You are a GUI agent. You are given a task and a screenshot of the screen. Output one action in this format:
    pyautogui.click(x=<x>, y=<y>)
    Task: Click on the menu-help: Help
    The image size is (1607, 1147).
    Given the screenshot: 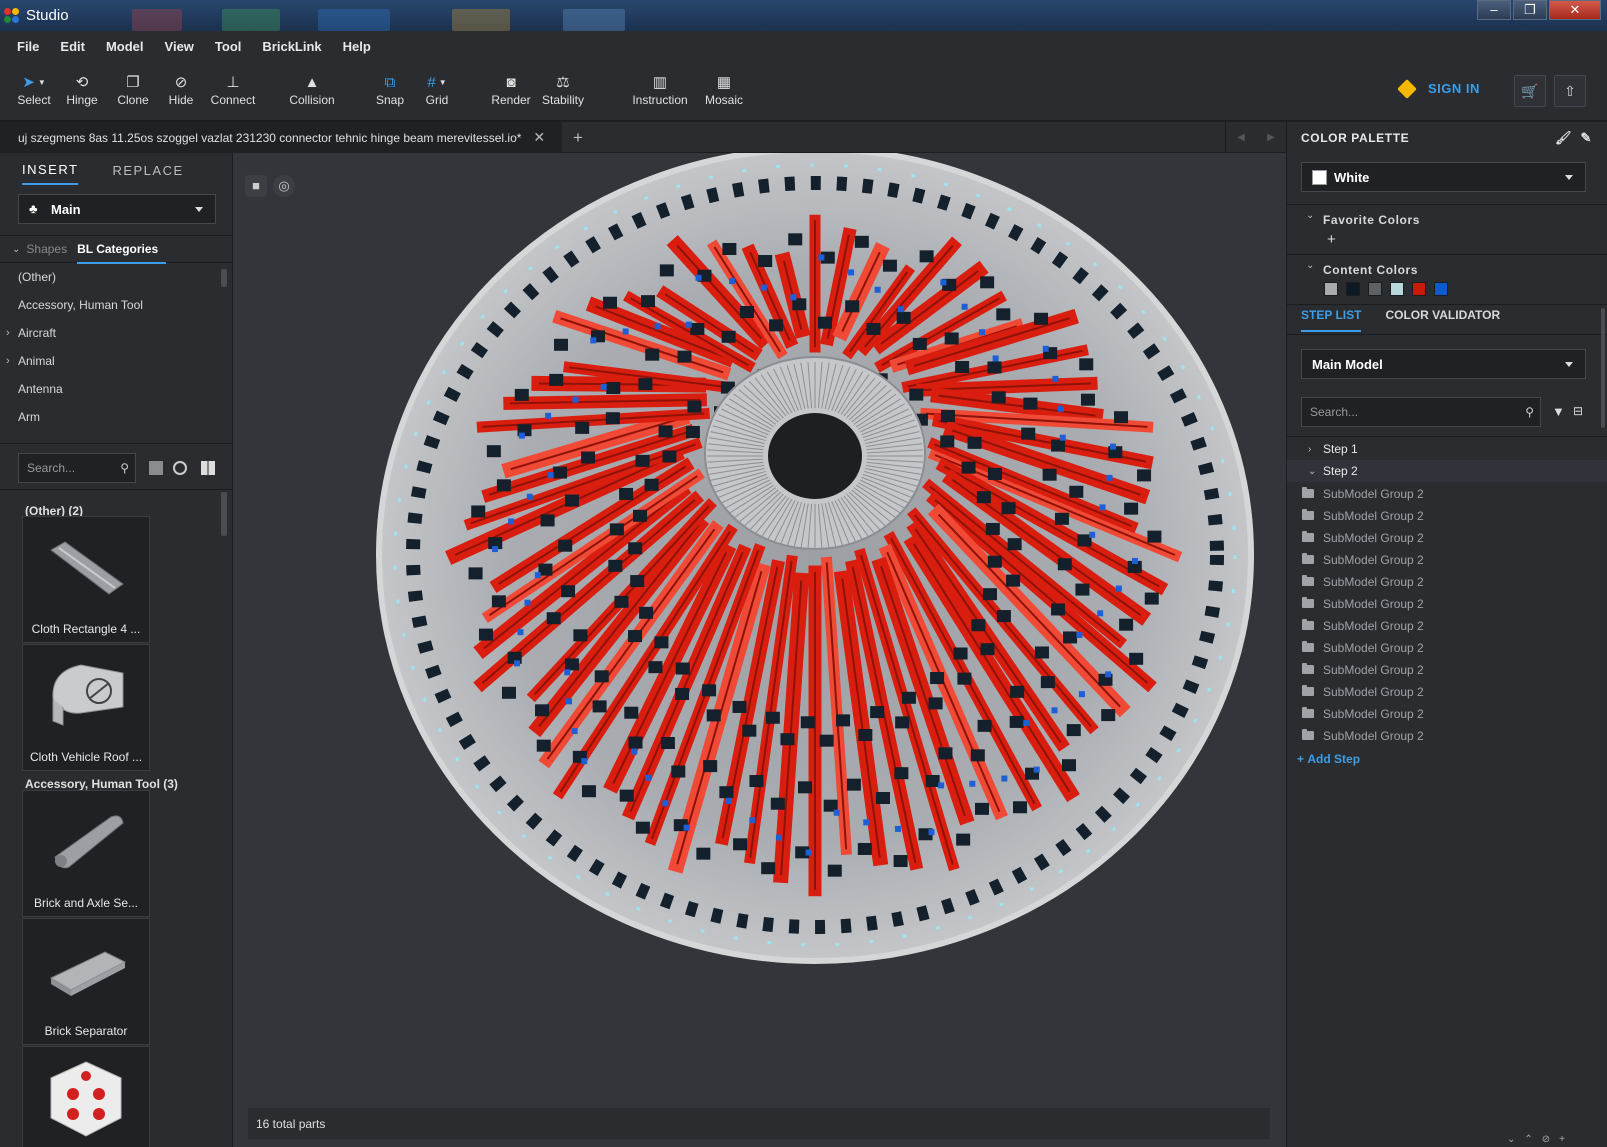 What is the action you would take?
    pyautogui.click(x=357, y=46)
    